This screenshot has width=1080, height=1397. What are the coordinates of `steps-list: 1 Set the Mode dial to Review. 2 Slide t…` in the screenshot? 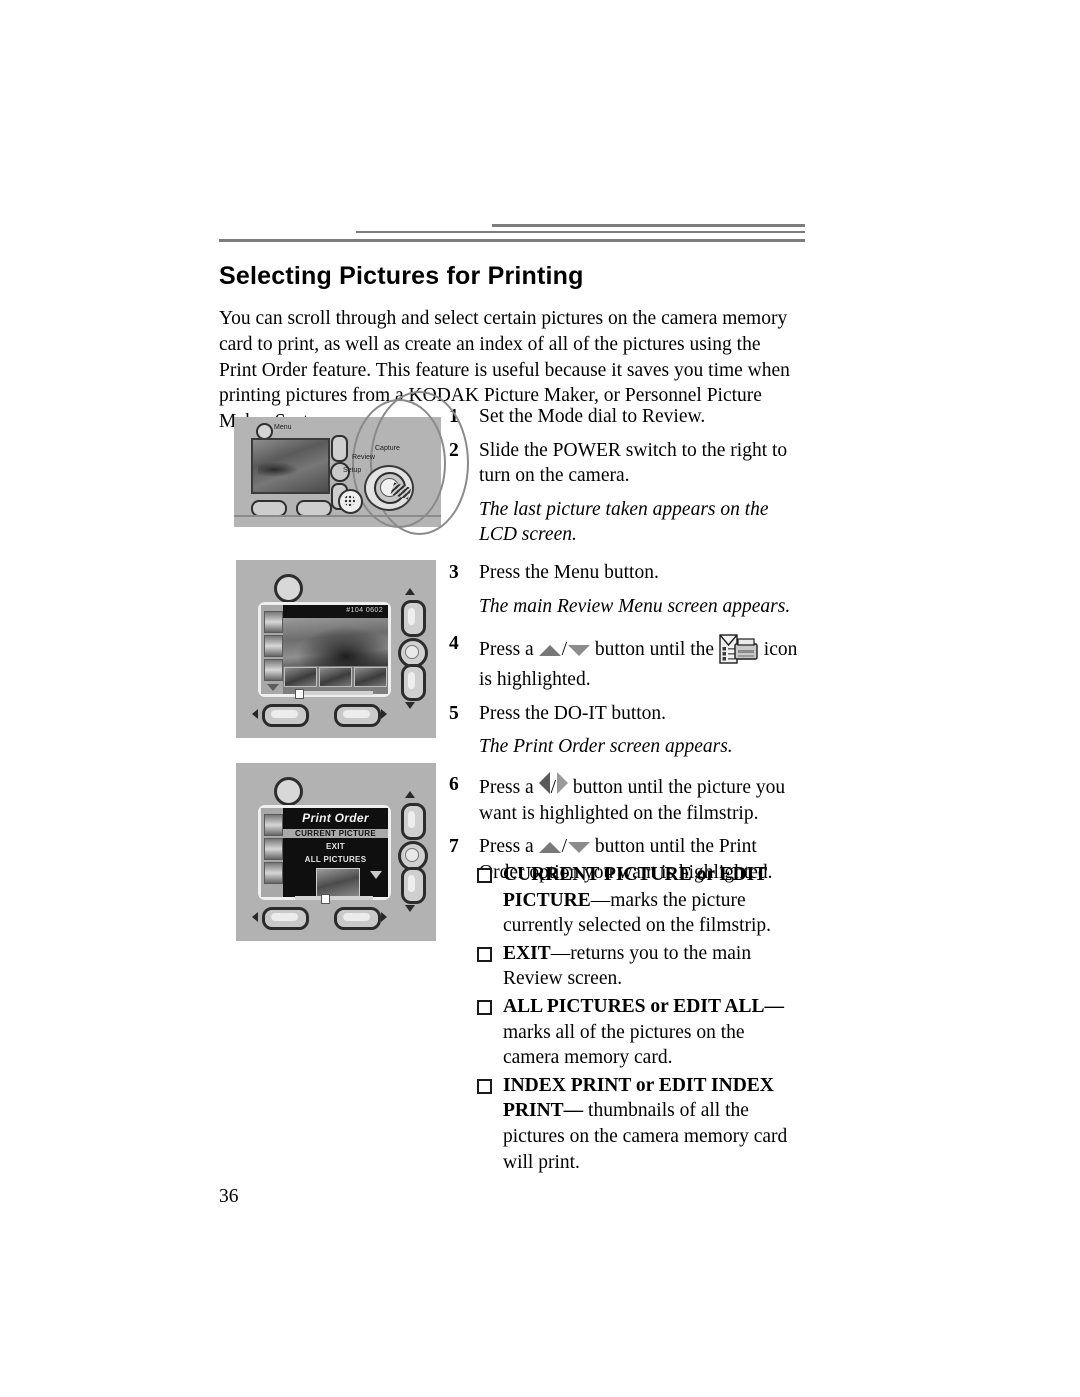 It's located at (625, 644).